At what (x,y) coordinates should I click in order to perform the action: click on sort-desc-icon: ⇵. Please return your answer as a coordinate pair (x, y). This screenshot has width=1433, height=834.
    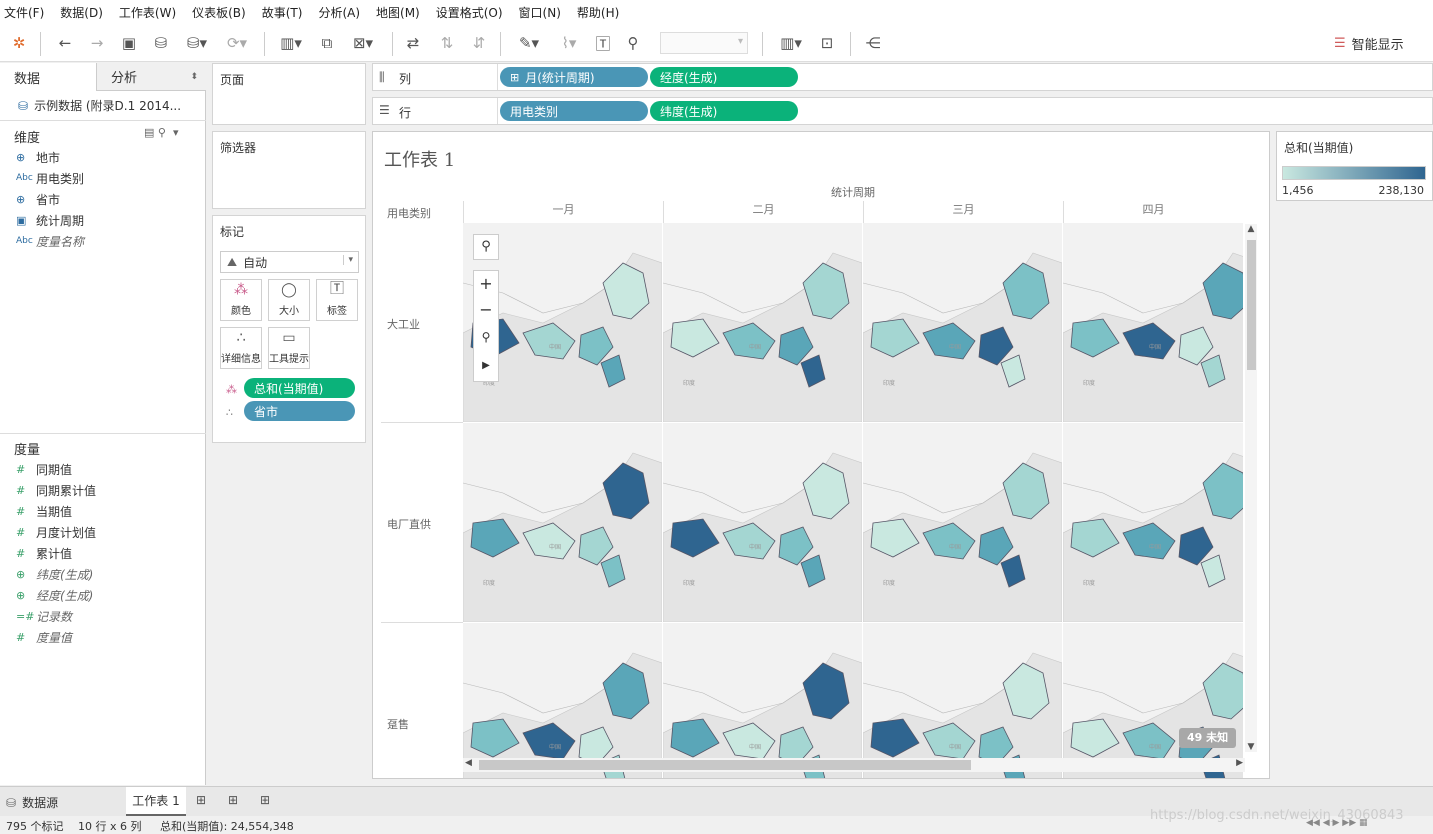
    Looking at the image, I should click on (479, 43).